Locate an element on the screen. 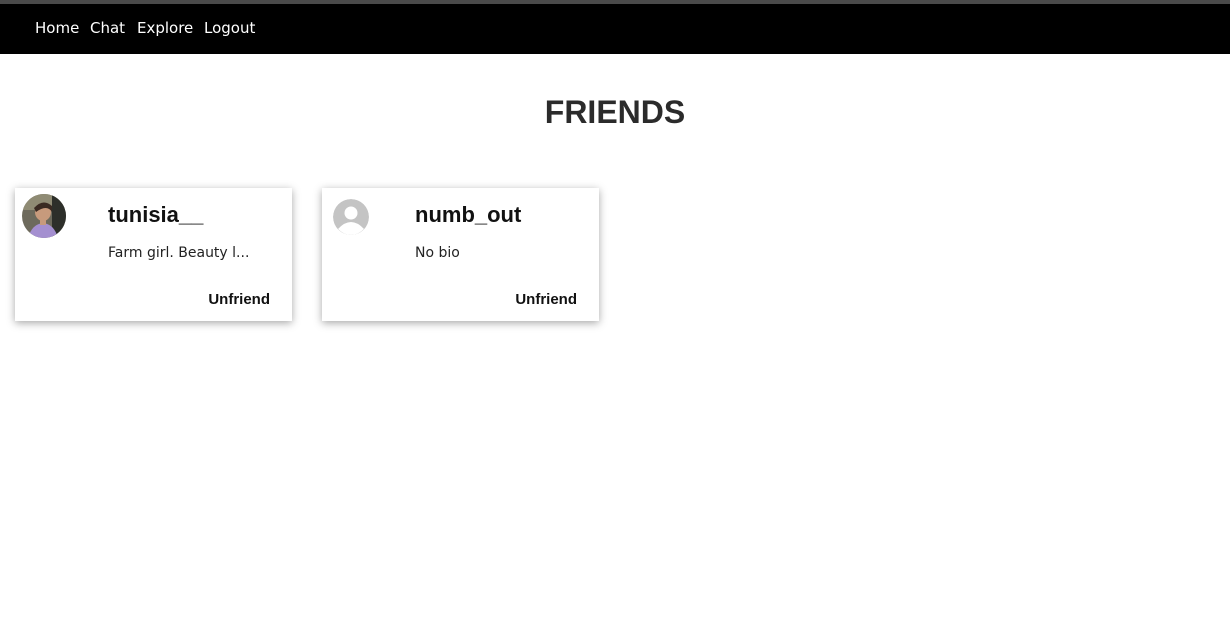  nav-link-explore: Explore is located at coordinates (165, 28).